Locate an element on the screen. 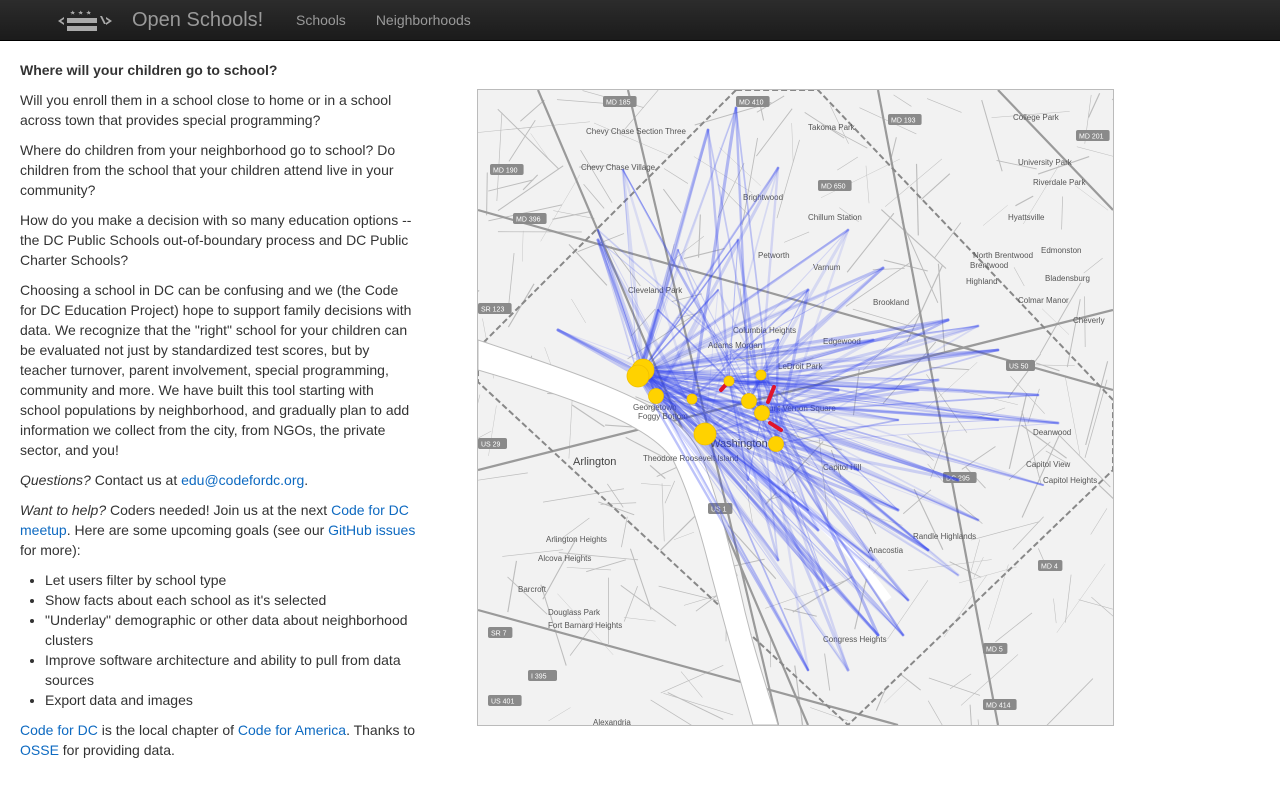 This screenshot has height=800, width=1280. map-place-label: Chevy Chase Village is located at coordinates (618, 167).